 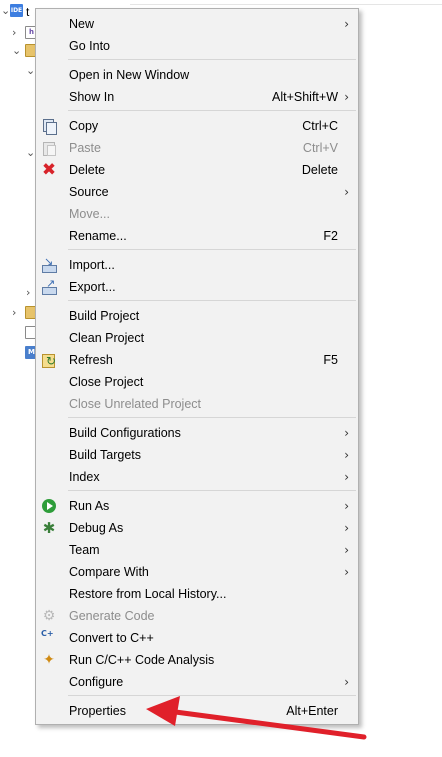 I want to click on menu-item-label: Source, so click(x=89, y=192).